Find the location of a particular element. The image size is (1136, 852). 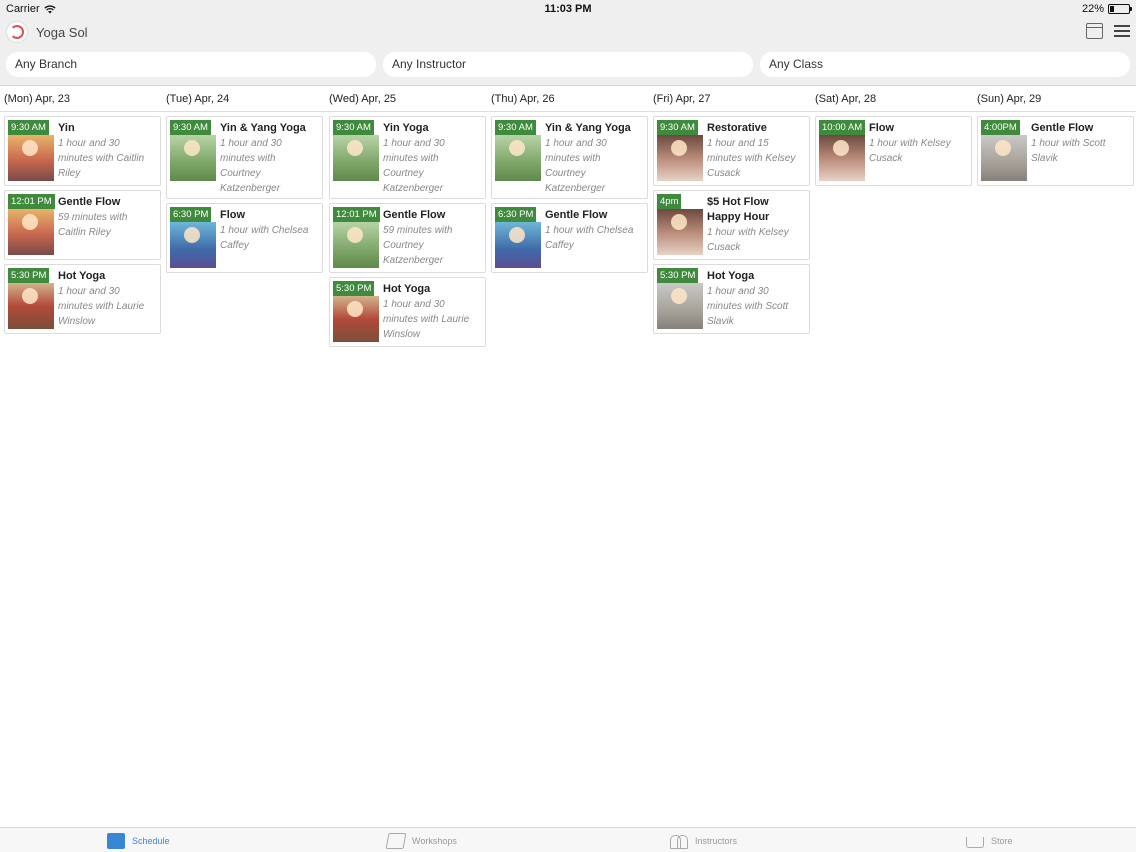

hamburger-menu-icon is located at coordinates (1122, 31).